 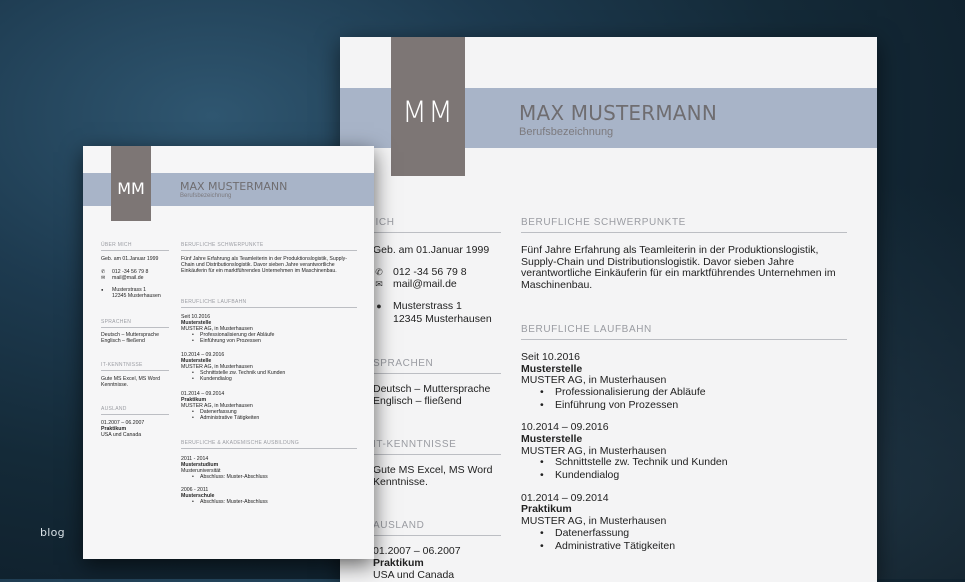 I want to click on it-skills-line: Gute MS Excel, MS Word, so click(x=433, y=470).